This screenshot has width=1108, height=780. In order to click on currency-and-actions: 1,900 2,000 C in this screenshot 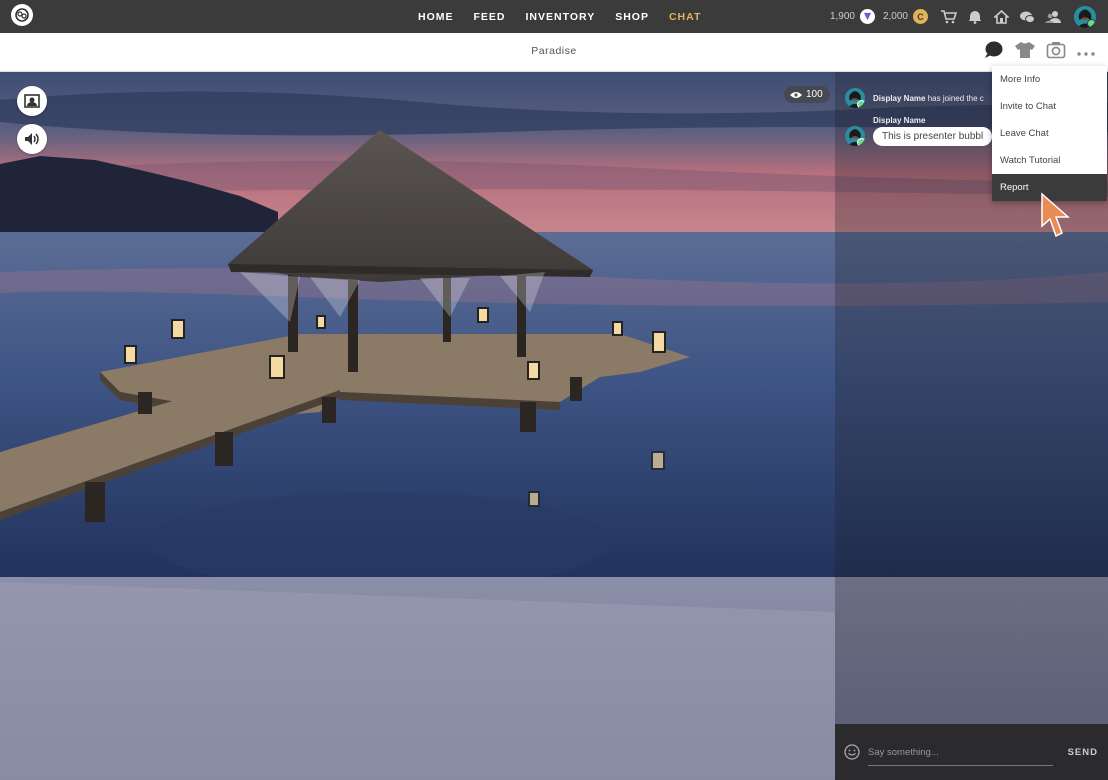, I will do `click(969, 16)`.